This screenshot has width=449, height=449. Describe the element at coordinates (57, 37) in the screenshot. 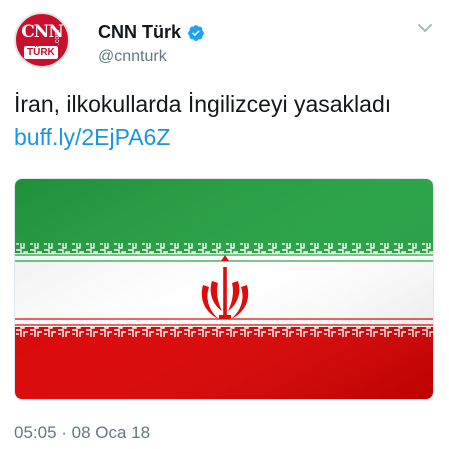

I see `avatar-domain-text: .com` at that location.